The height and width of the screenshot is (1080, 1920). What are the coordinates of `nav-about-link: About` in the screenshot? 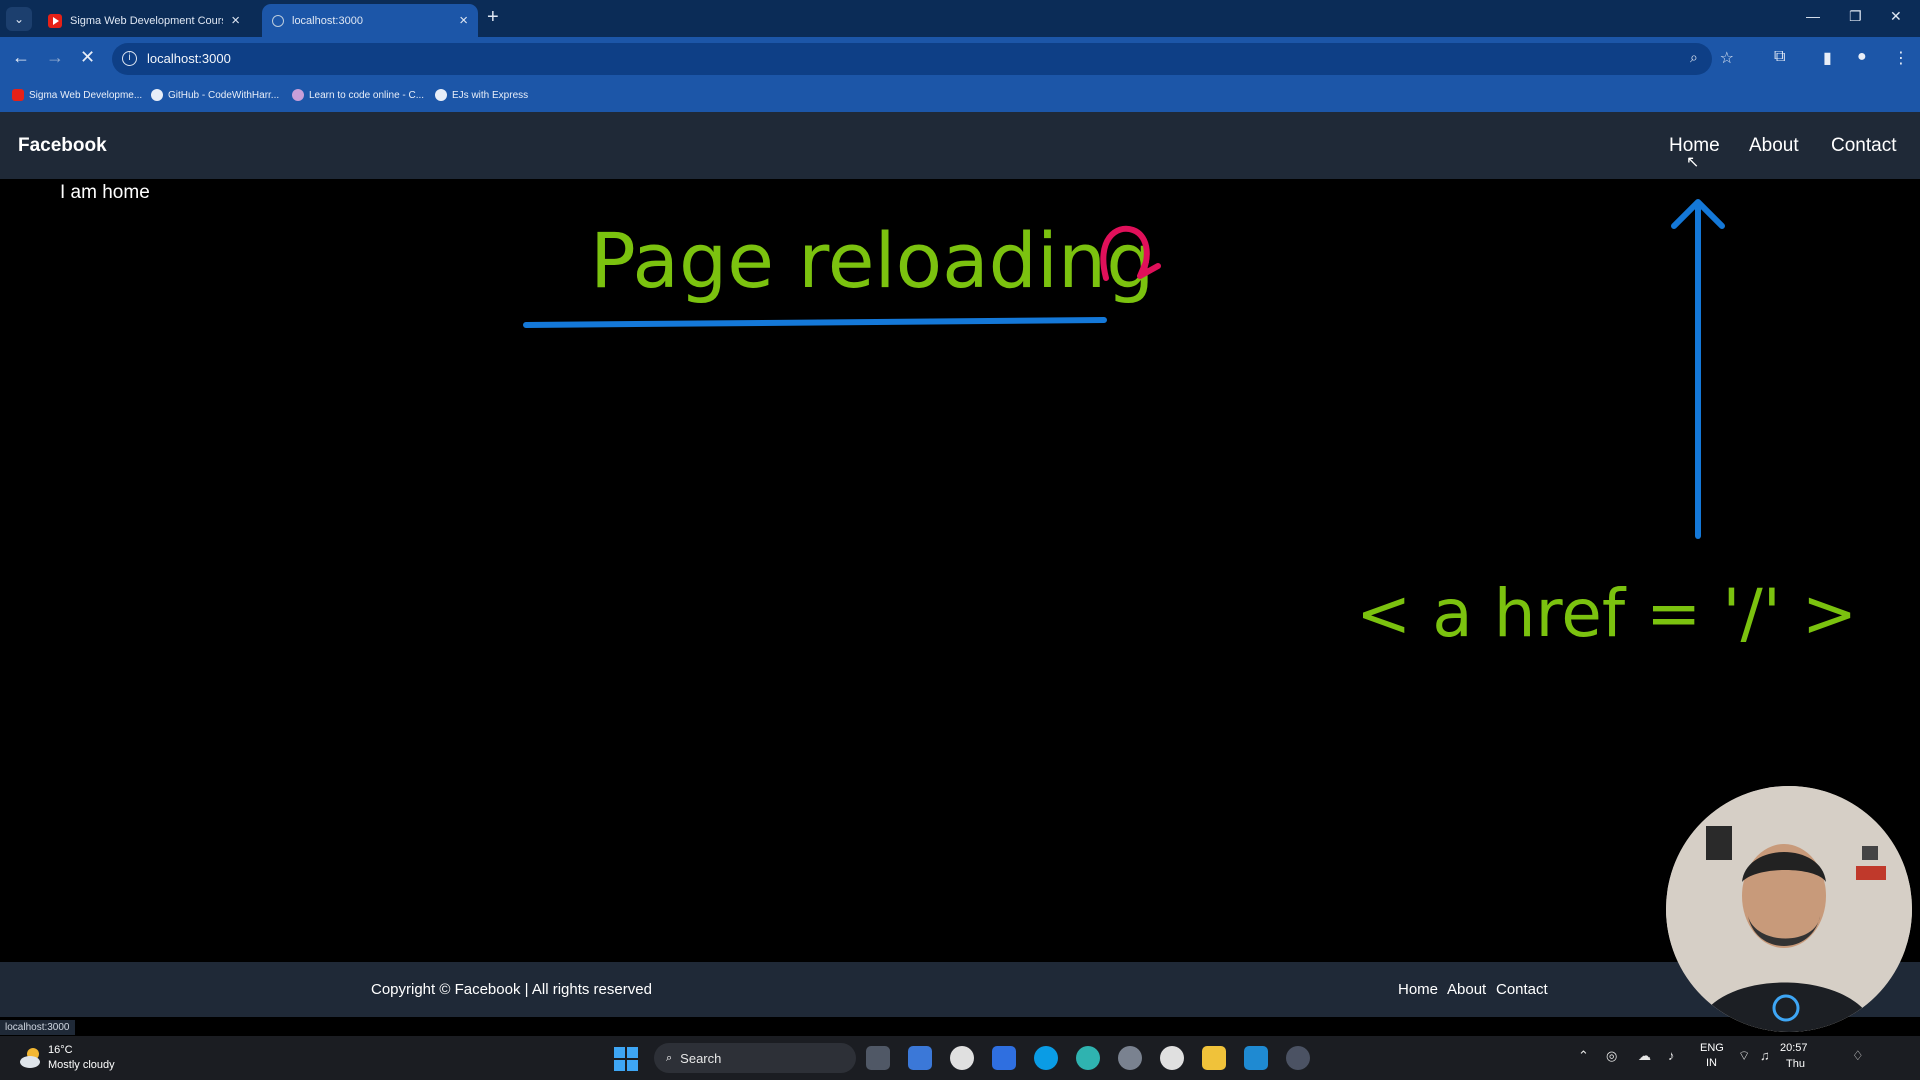 It's located at (1774, 146).